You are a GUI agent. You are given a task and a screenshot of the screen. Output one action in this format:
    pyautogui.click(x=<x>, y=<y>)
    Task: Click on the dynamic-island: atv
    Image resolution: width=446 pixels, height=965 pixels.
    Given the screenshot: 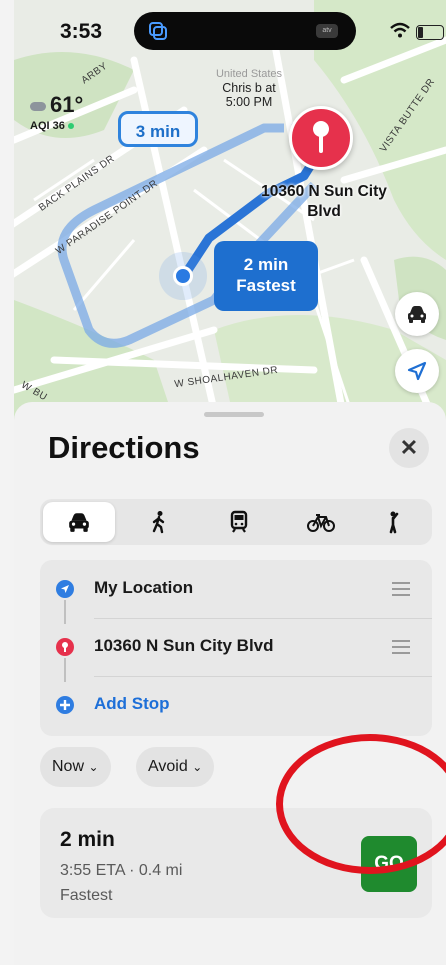 What is the action you would take?
    pyautogui.click(x=245, y=31)
    